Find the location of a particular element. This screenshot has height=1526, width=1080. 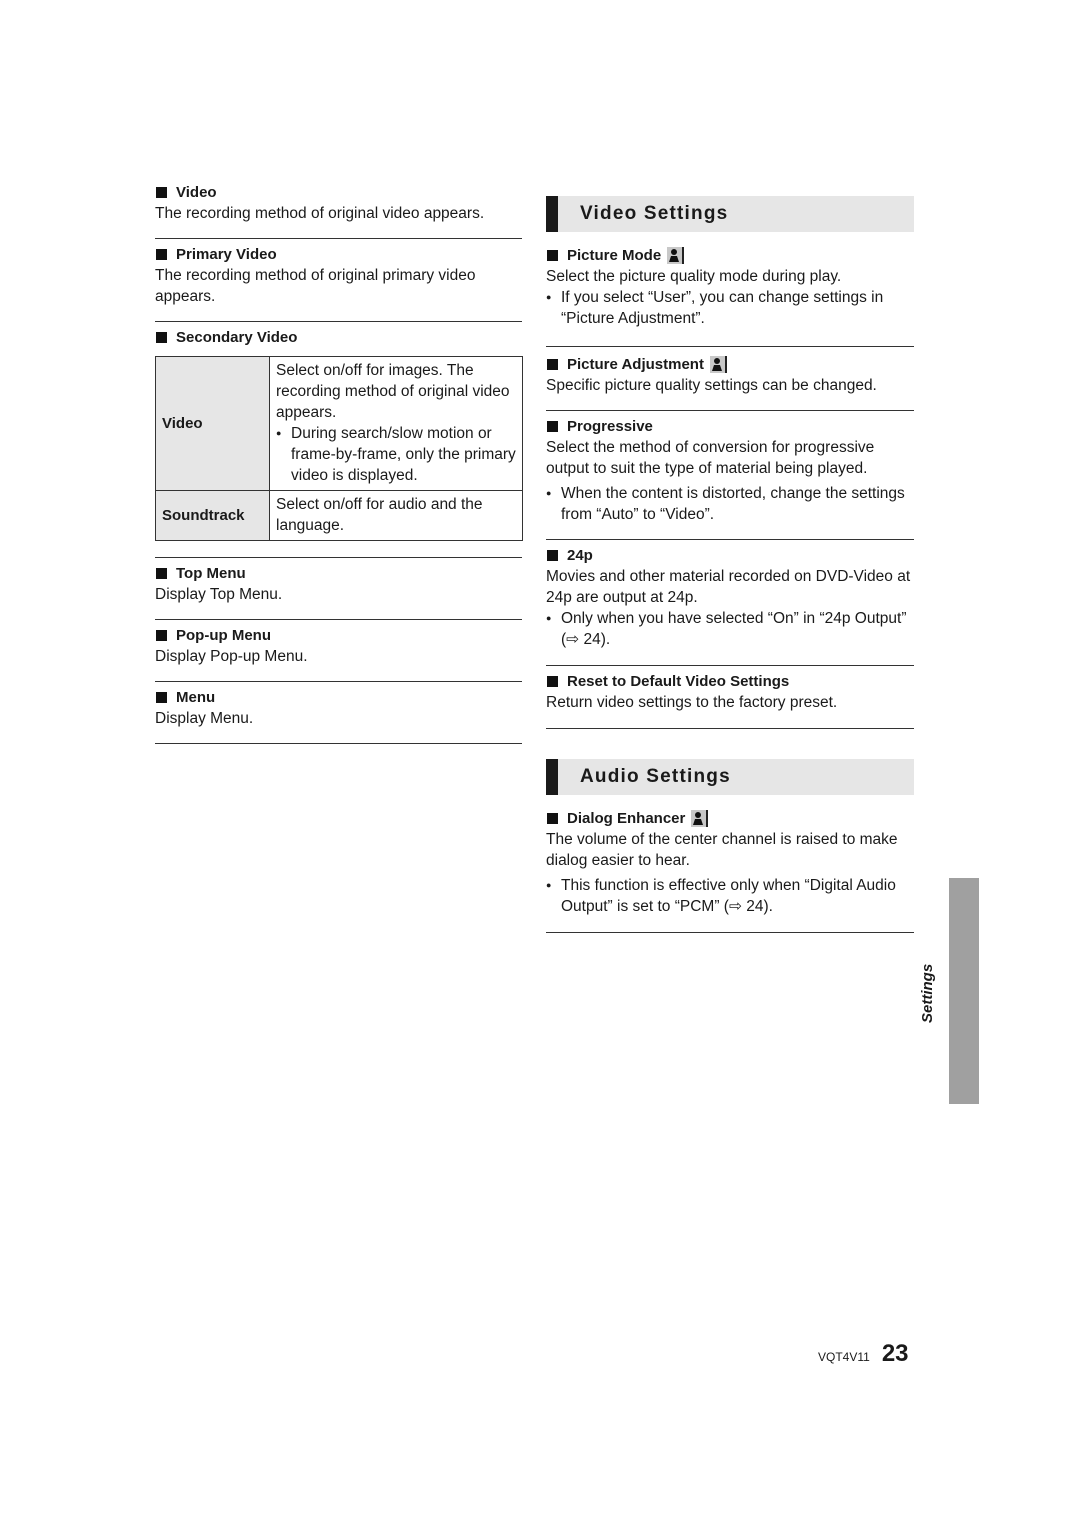

item-title: Picture Adjustment is located at coordinates (635, 364).